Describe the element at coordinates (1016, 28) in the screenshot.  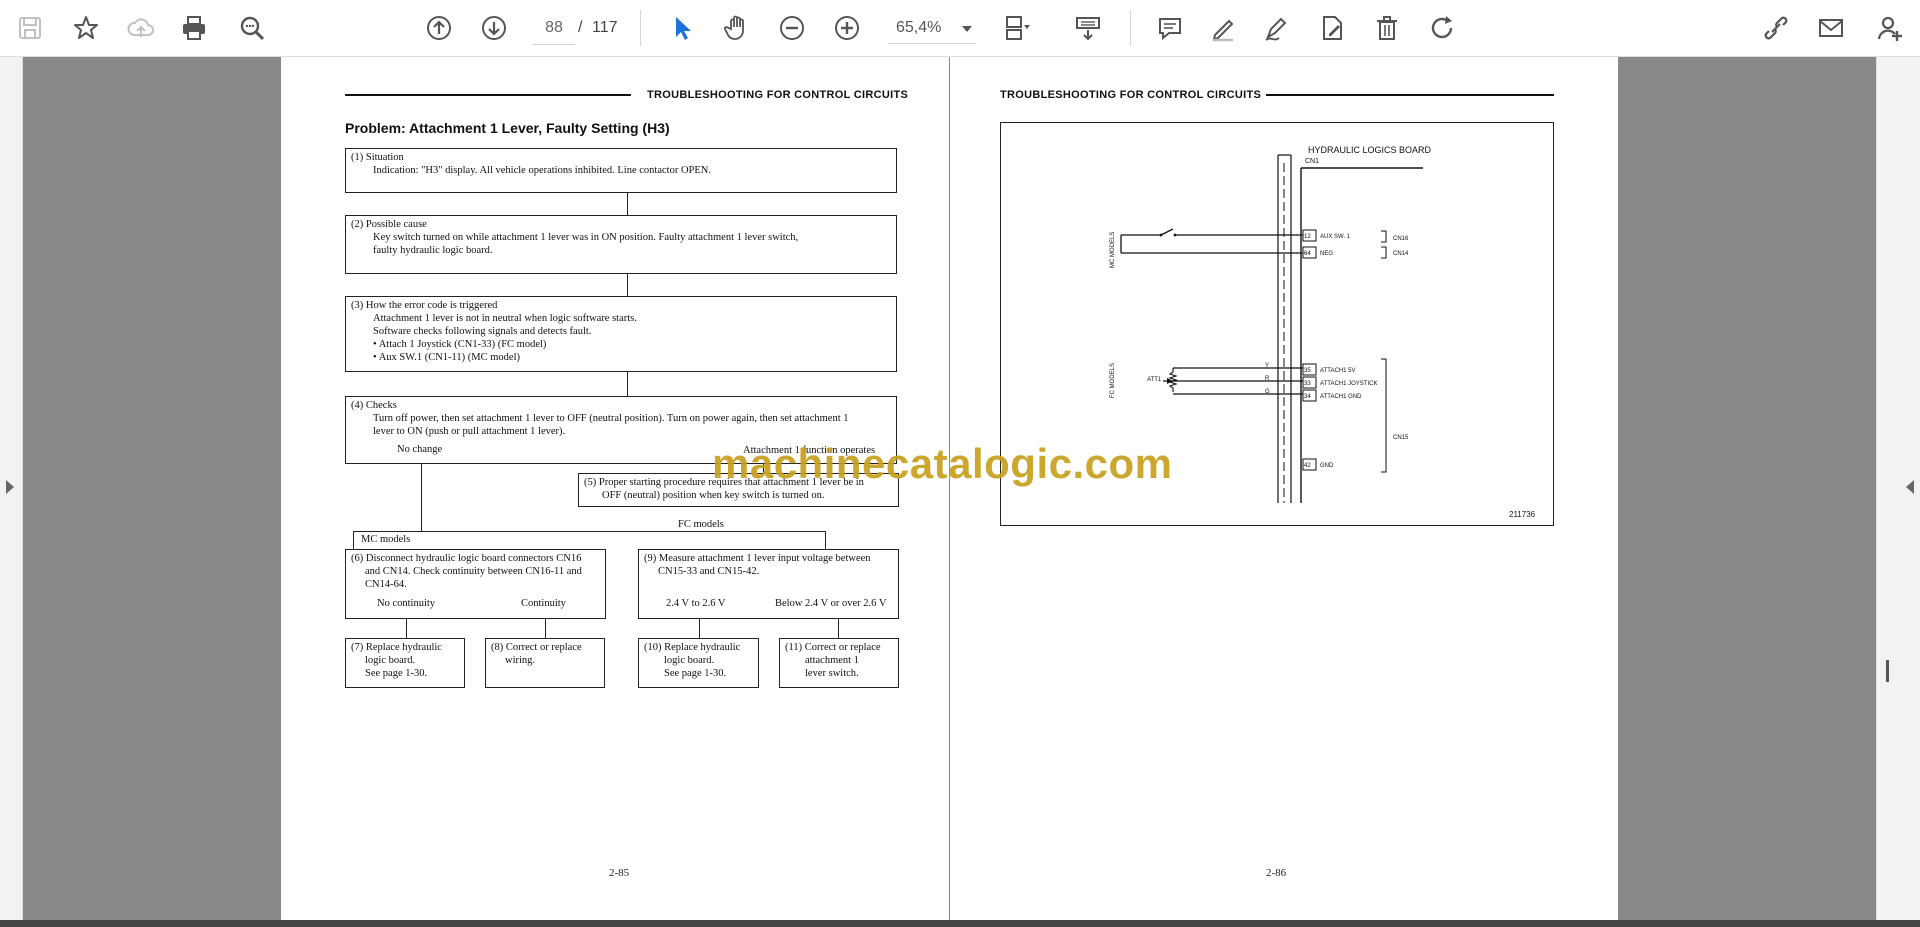
I see `fit-page-icon` at that location.